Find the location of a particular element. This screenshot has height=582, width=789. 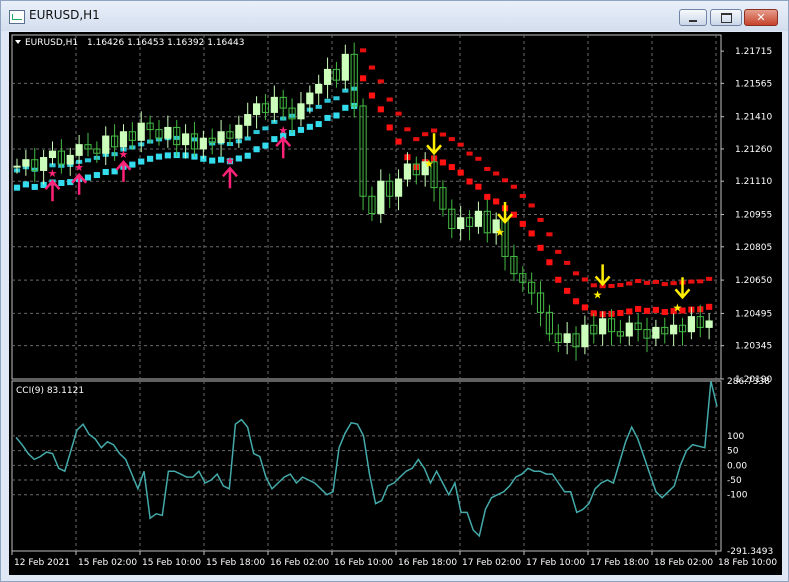

cci-title: CCI(9) 83.1121 is located at coordinates (50, 391).